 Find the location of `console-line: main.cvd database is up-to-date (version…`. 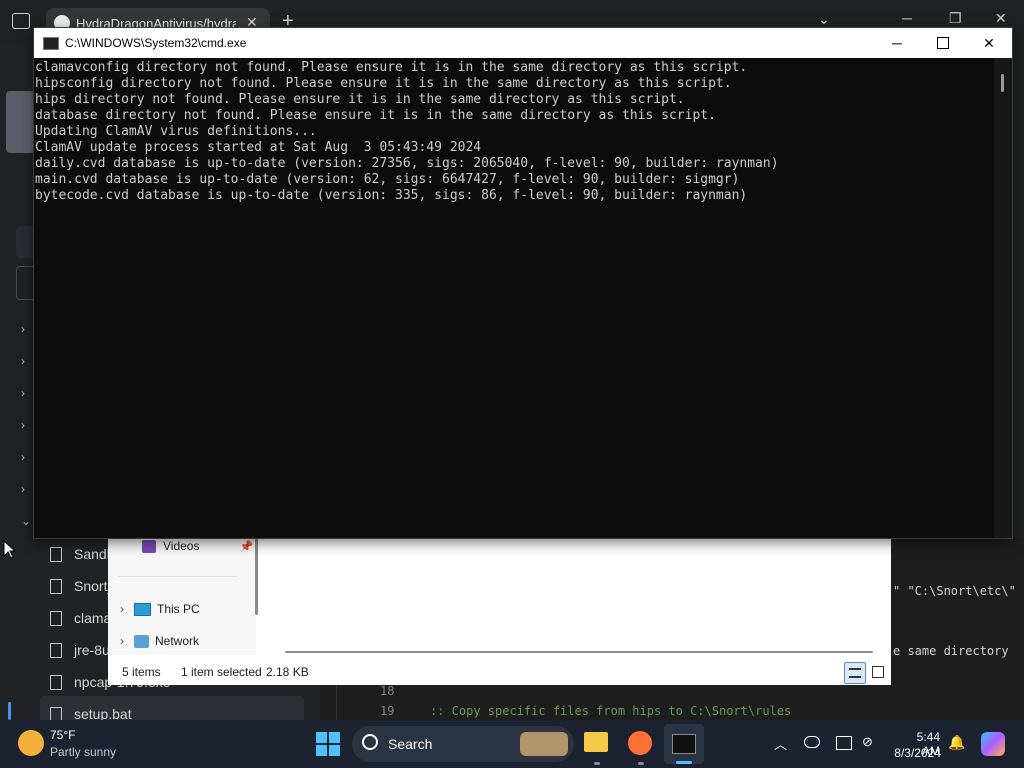

console-line: main.cvd database is up-to-date (version… is located at coordinates (387, 179).